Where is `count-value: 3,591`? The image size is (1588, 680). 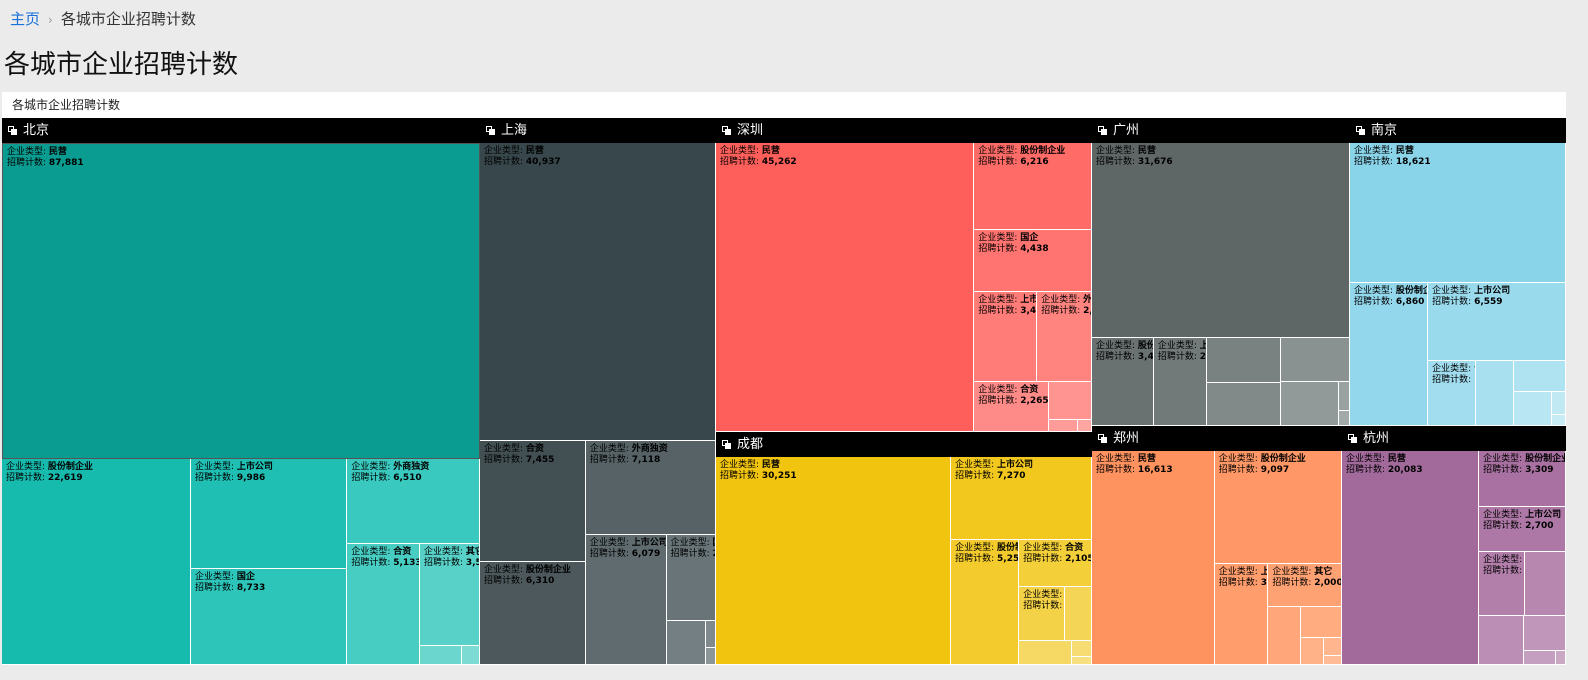 count-value: 3,591 is located at coordinates (472, 562).